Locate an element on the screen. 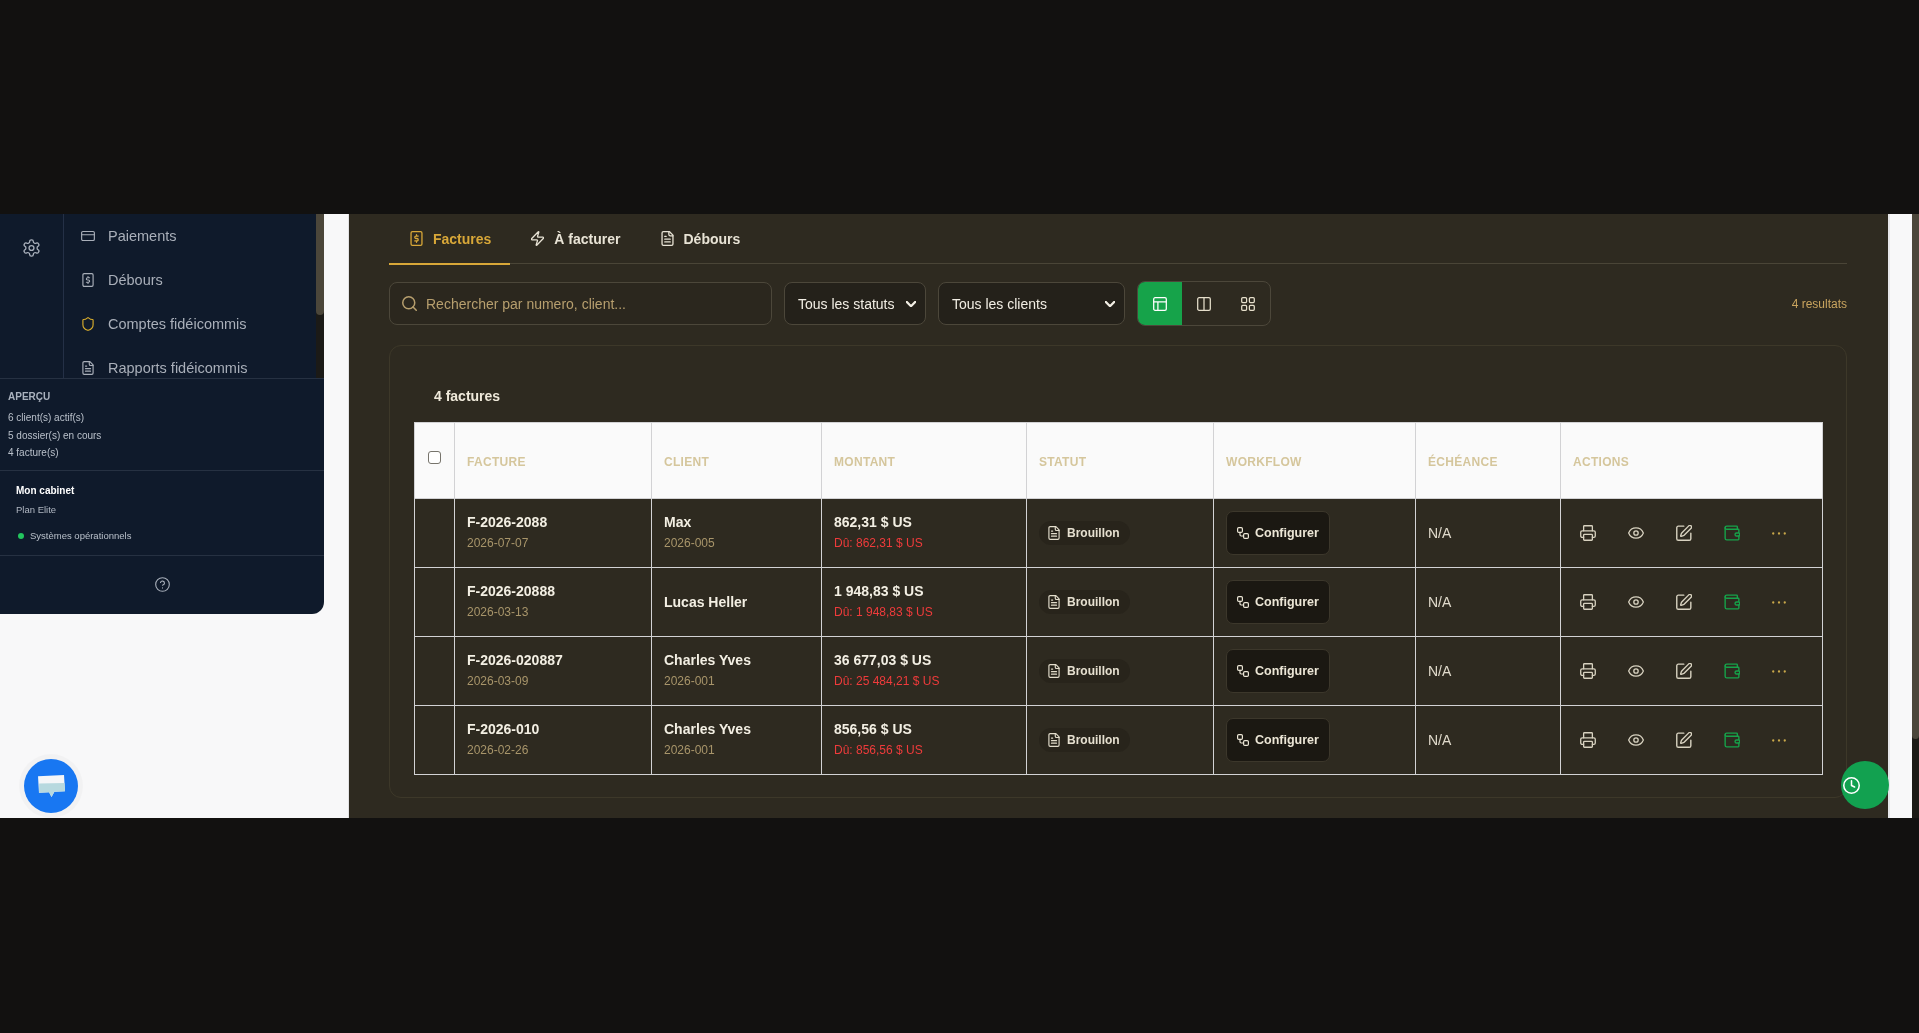 This screenshot has width=1919, height=1033. nav-item: Rapports fidéicommis is located at coordinates (164, 362).